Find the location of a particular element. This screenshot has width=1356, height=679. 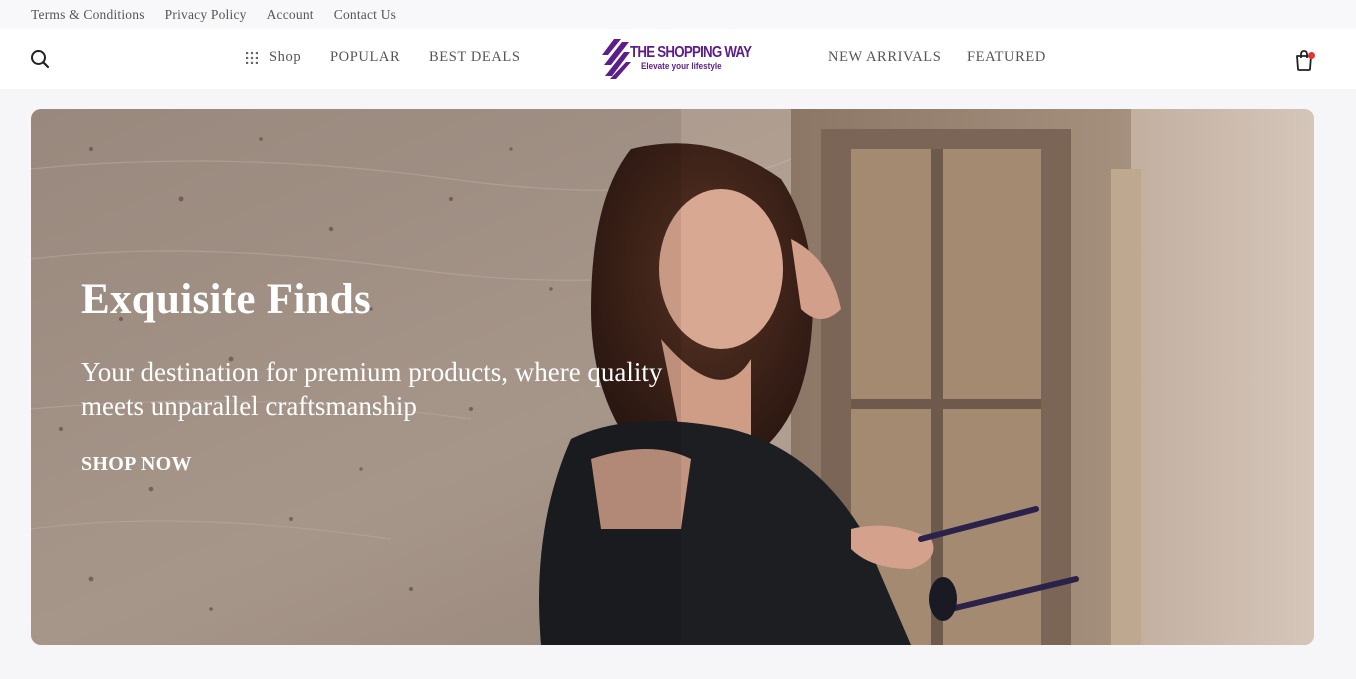

grid-icon is located at coordinates (252, 58).